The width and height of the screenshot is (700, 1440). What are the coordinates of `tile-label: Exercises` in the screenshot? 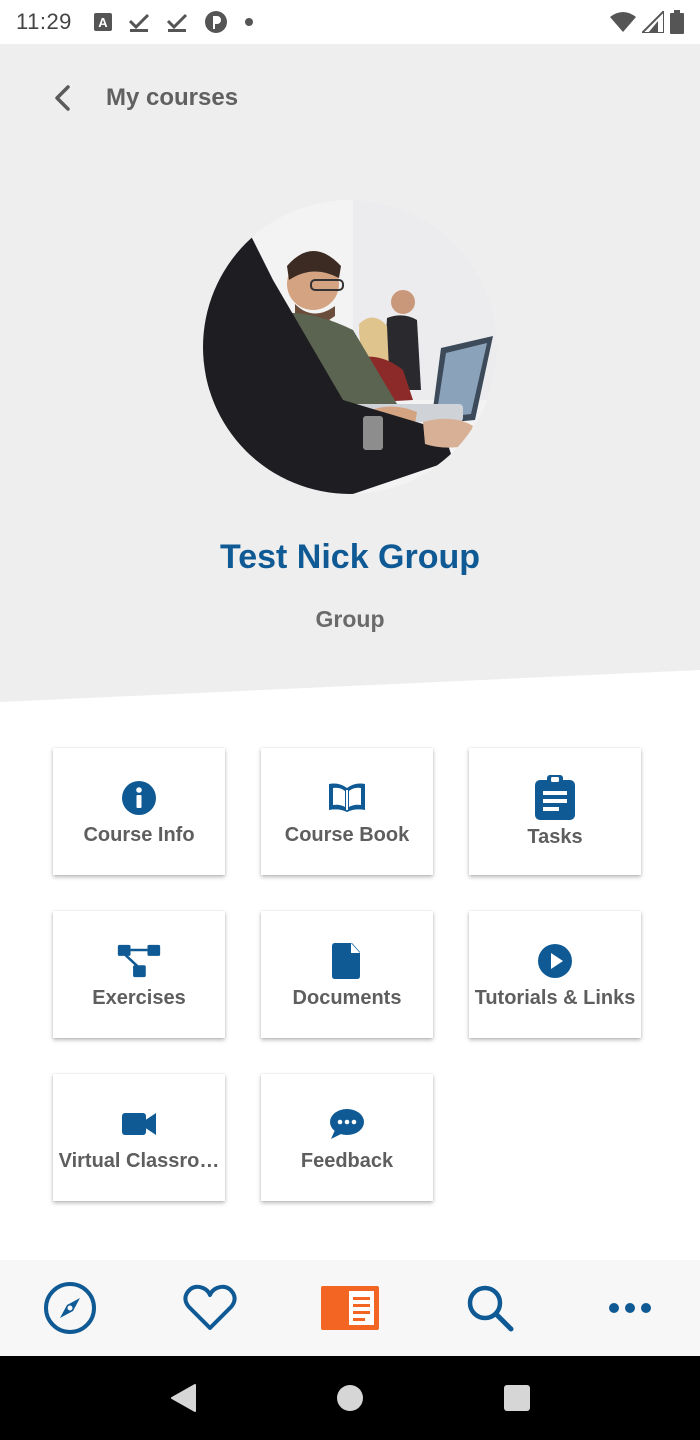 It's located at (139, 998).